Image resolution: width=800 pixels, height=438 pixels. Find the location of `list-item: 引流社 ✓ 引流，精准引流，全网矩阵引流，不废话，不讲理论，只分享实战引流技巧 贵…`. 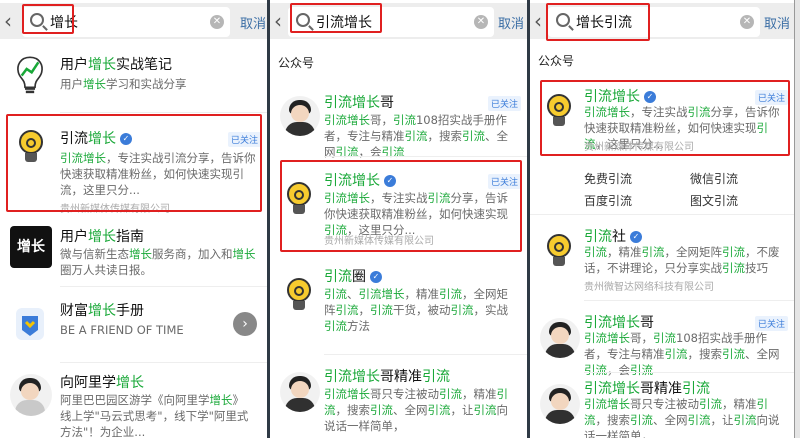

list-item: 引流社 ✓ 引流，精准引流，全网矩阵引流，不废话，不讲理论，只分享实战引流技巧 贵… is located at coordinates (662, 258).